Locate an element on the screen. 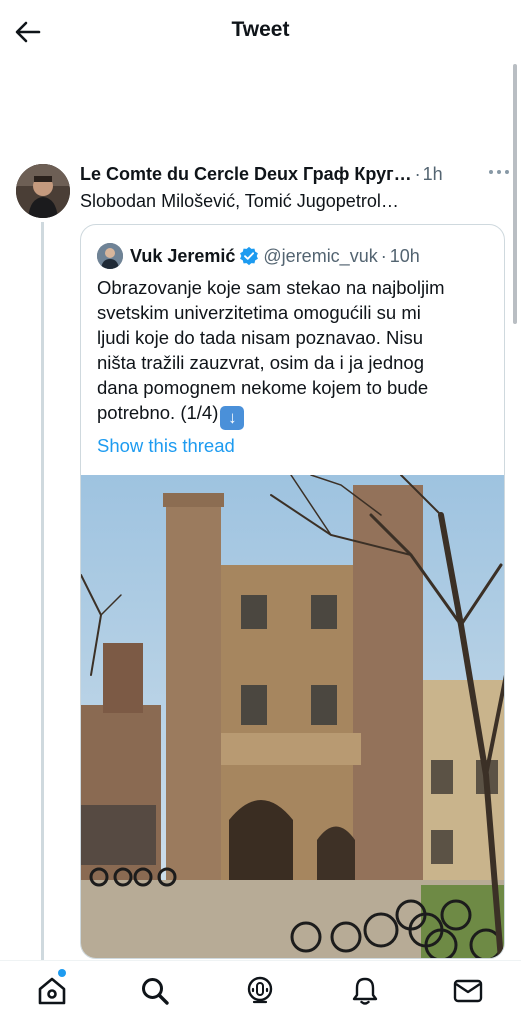 The width and height of the screenshot is (521, 1024). tab-home is located at coordinates (52, 991).